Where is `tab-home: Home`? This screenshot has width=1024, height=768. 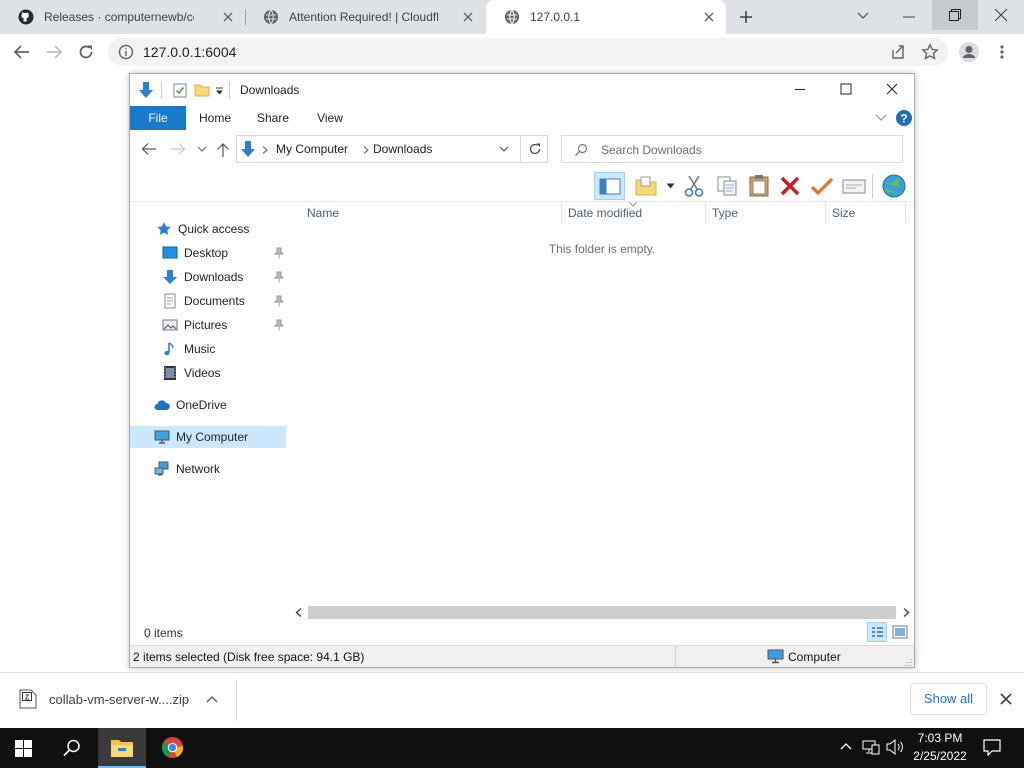 tab-home: Home is located at coordinates (215, 118).